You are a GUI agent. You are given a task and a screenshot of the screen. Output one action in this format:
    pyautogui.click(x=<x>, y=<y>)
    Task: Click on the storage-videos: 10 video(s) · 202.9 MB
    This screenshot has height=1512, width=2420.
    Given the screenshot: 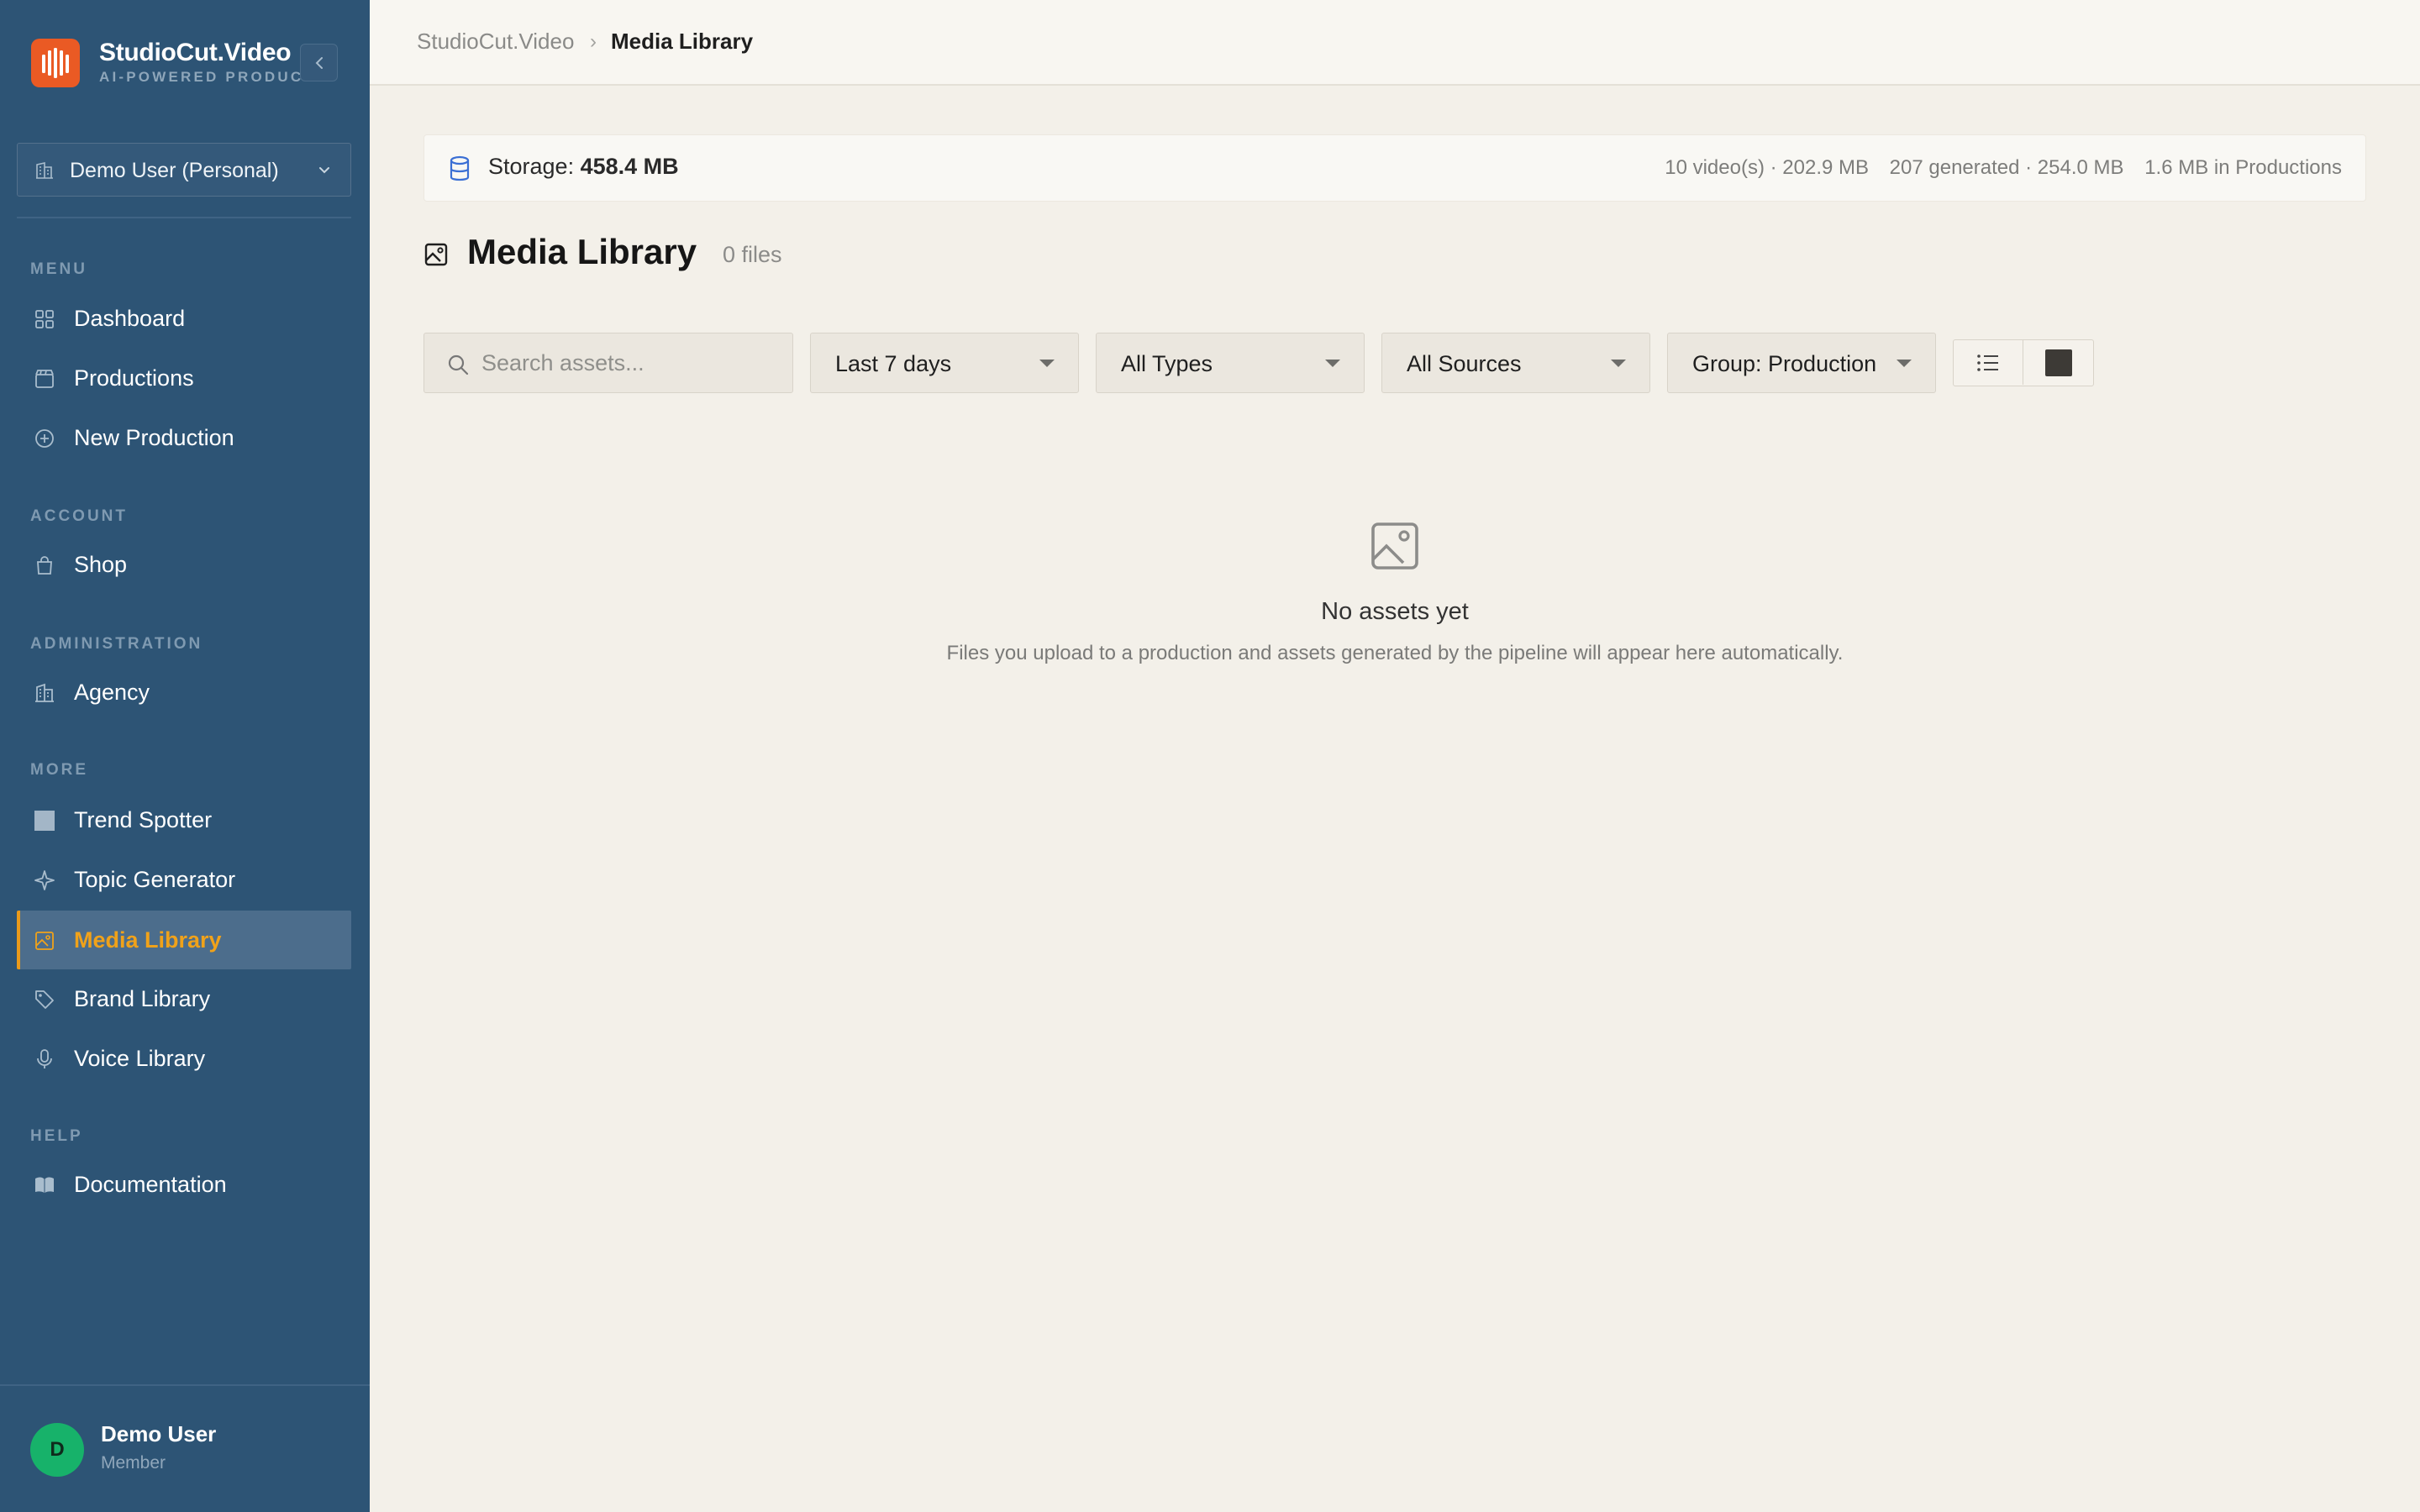 What is the action you would take?
    pyautogui.click(x=1767, y=167)
    